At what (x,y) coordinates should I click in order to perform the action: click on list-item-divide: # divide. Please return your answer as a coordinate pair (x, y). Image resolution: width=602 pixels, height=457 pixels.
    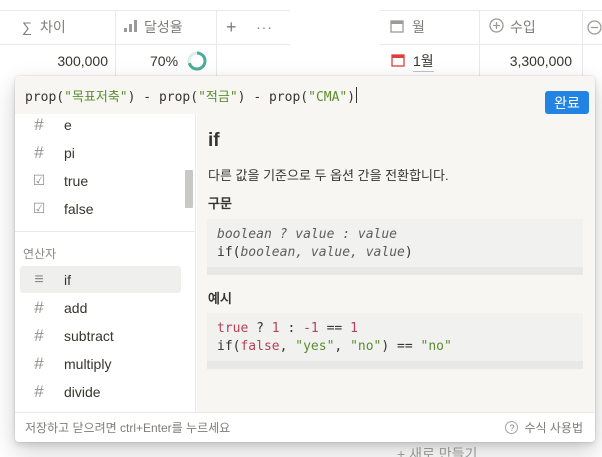
    Looking at the image, I should click on (100, 391).